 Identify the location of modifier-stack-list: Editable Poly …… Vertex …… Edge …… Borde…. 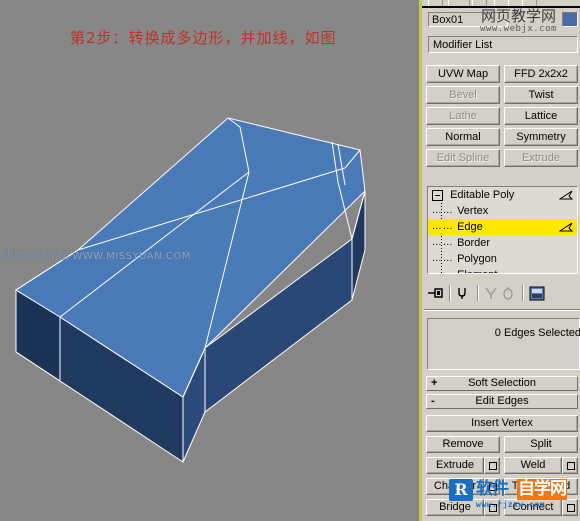
(502, 230).